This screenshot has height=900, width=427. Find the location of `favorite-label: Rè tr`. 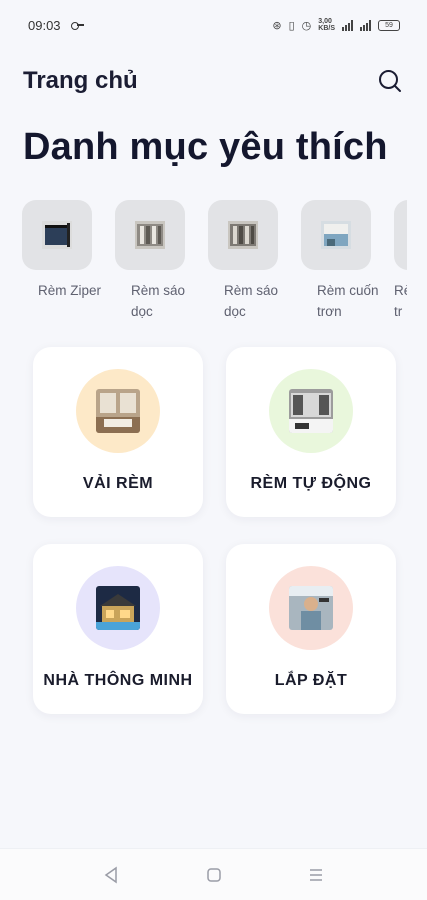

favorite-label: Rè tr is located at coordinates (400, 301).